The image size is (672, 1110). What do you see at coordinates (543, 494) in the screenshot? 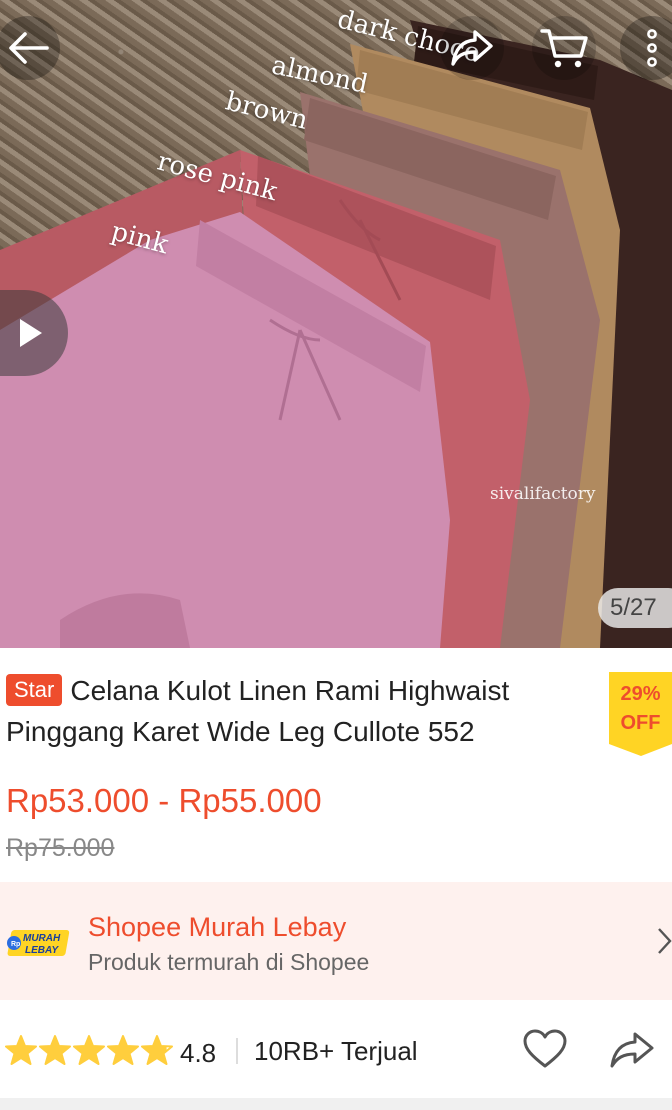
I see `image-watermark: sivalifactory` at bounding box center [543, 494].